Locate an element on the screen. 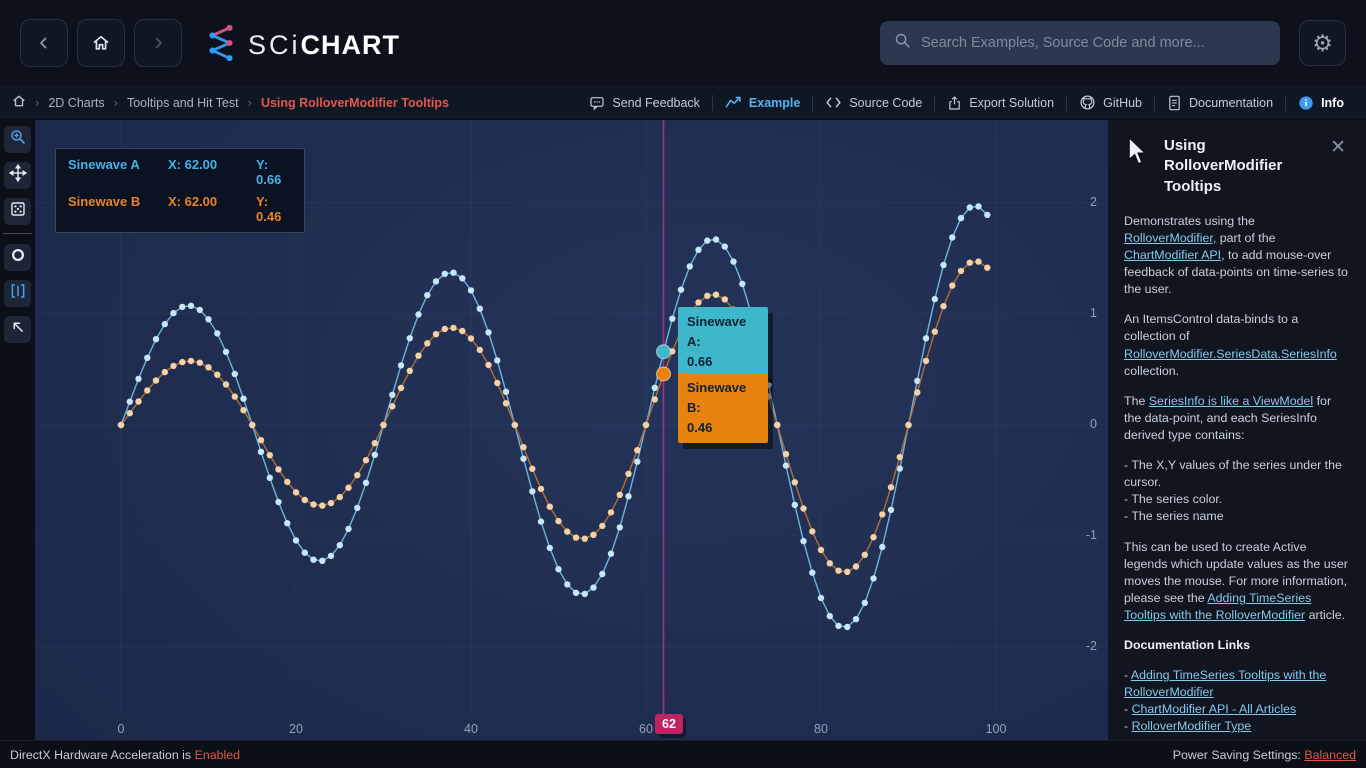 The image size is (1366, 768). chevron-right-icon is located at coordinates (158, 43).